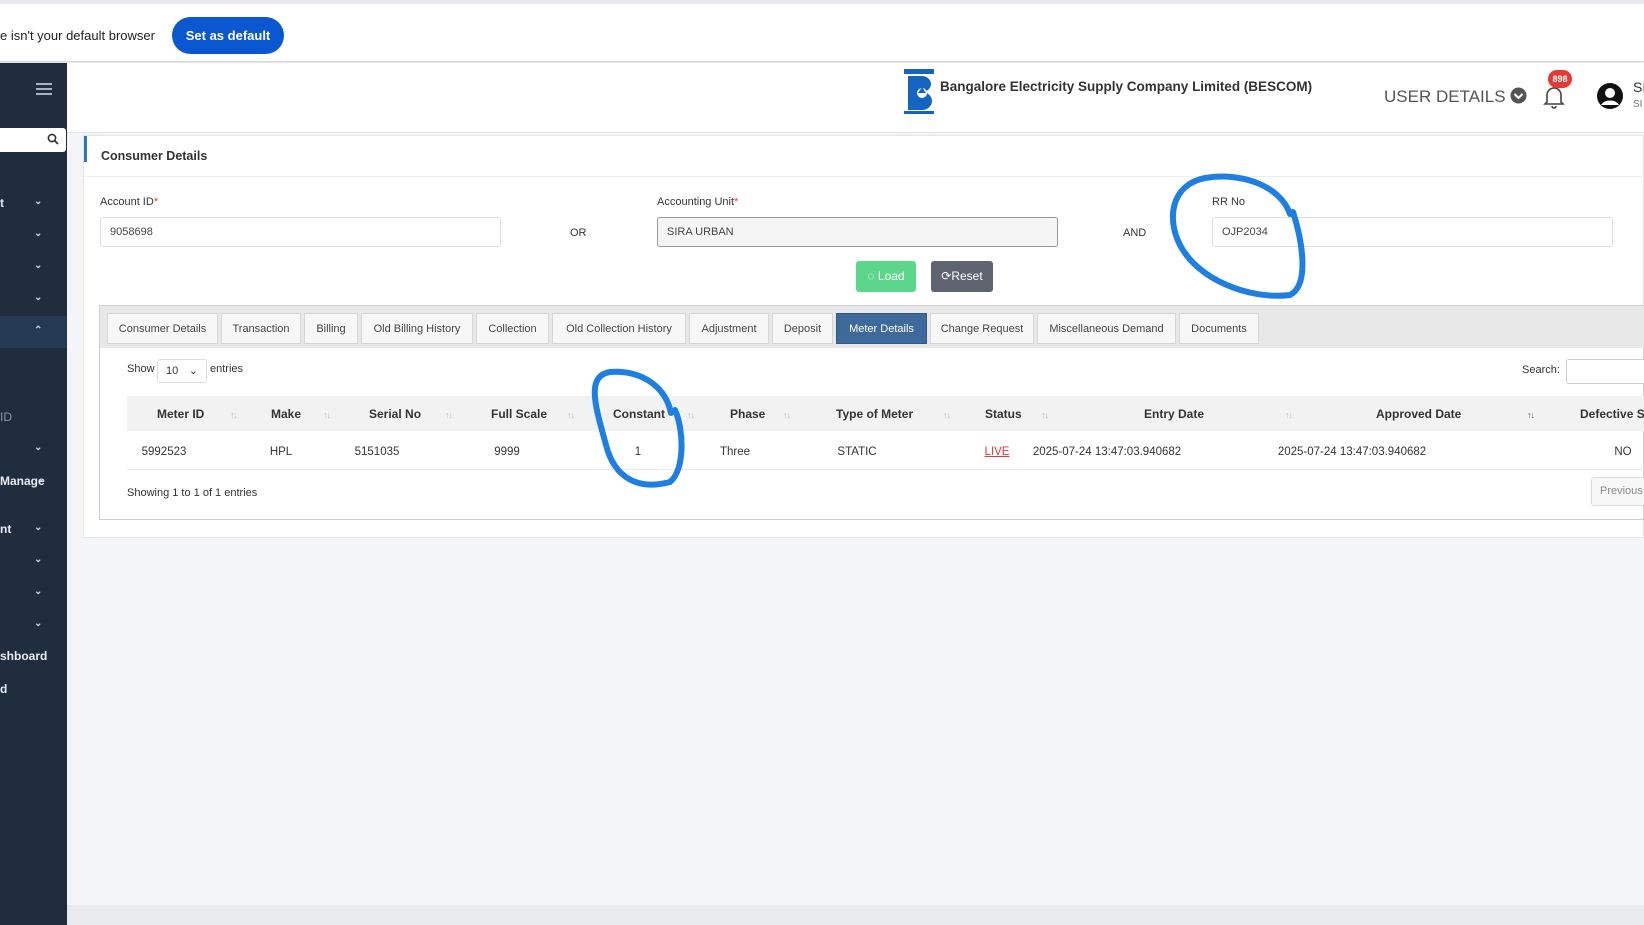  What do you see at coordinates (180, 414) in the screenshot?
I see `col-meter-id: Meter ID` at bounding box center [180, 414].